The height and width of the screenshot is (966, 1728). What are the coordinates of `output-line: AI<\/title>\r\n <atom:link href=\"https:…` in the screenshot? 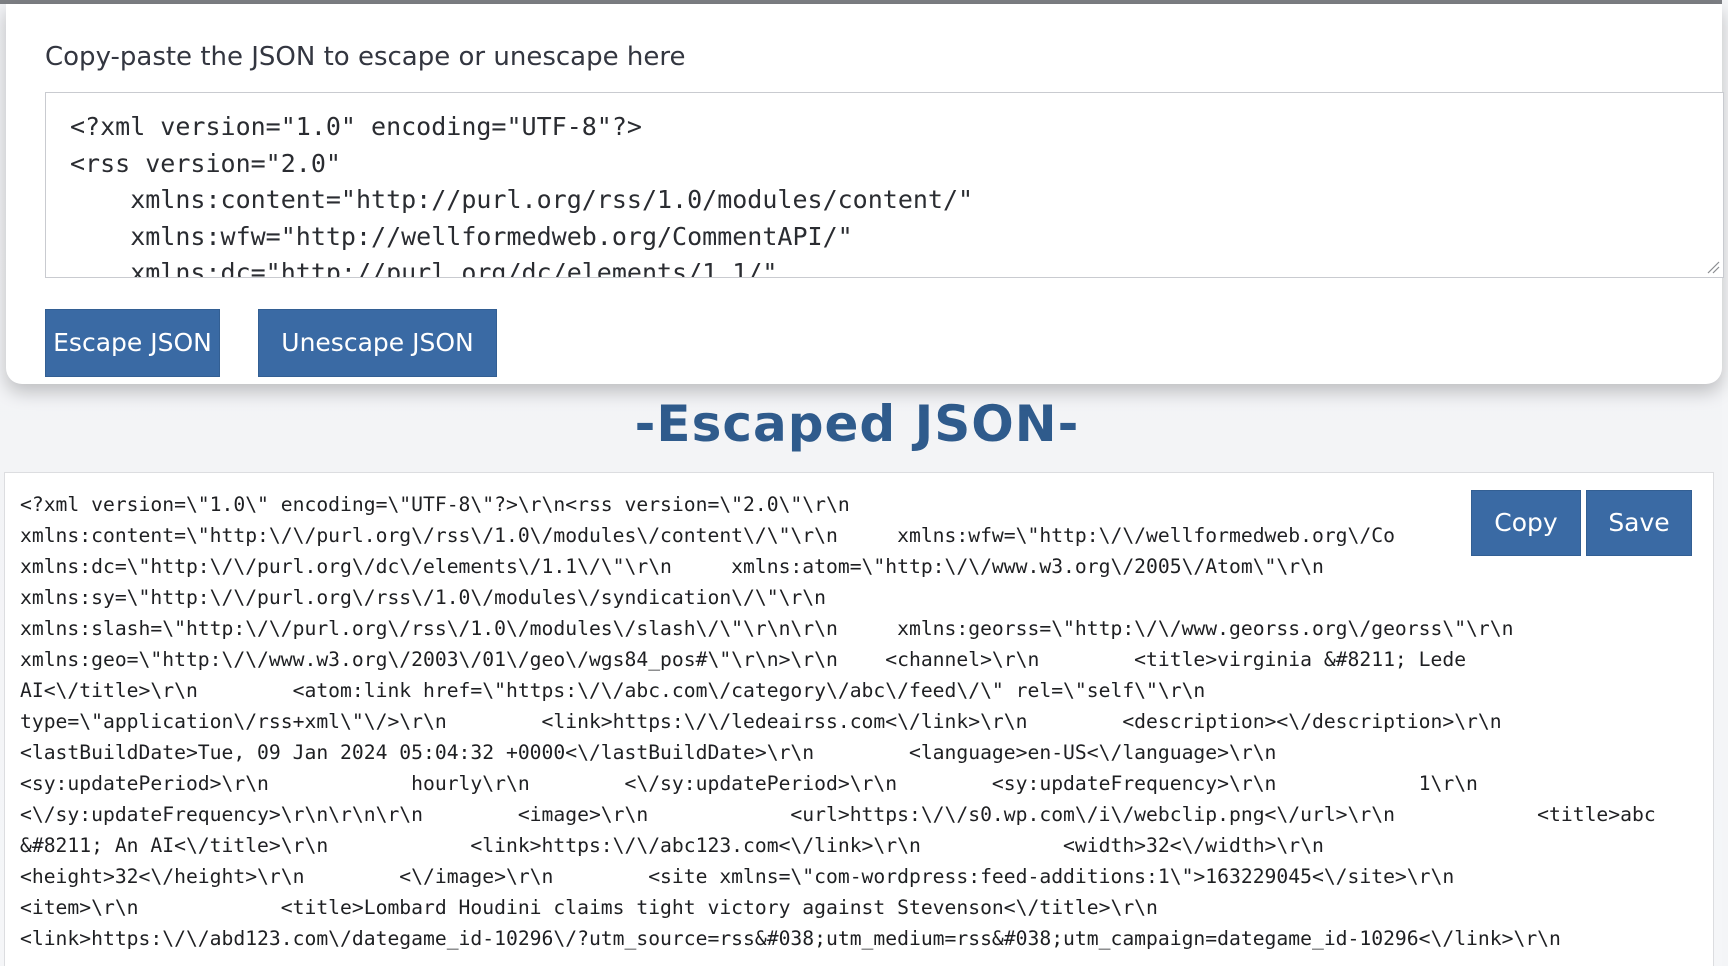 It's located at (613, 690).